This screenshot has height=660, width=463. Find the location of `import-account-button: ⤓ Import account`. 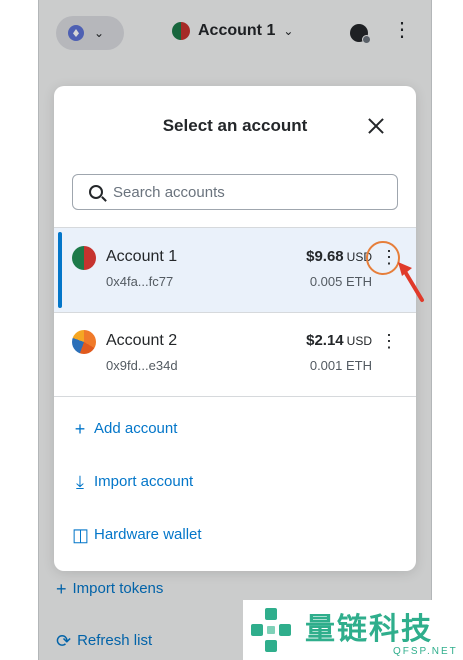

import-account-button: ⤓ Import account is located at coordinates (133, 481).